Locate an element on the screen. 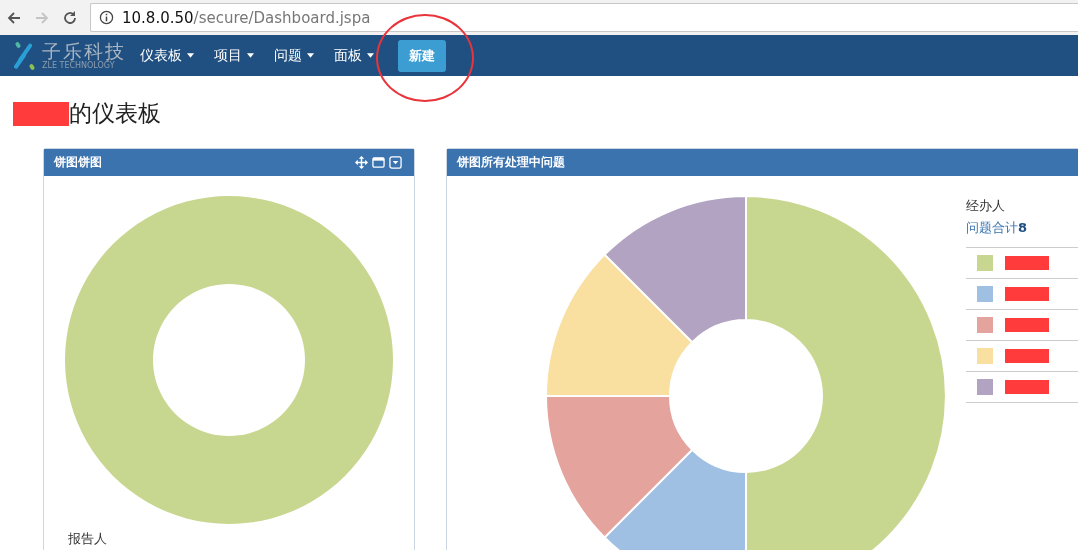 This screenshot has height=550, width=1078. reload-icon is located at coordinates (70, 17).